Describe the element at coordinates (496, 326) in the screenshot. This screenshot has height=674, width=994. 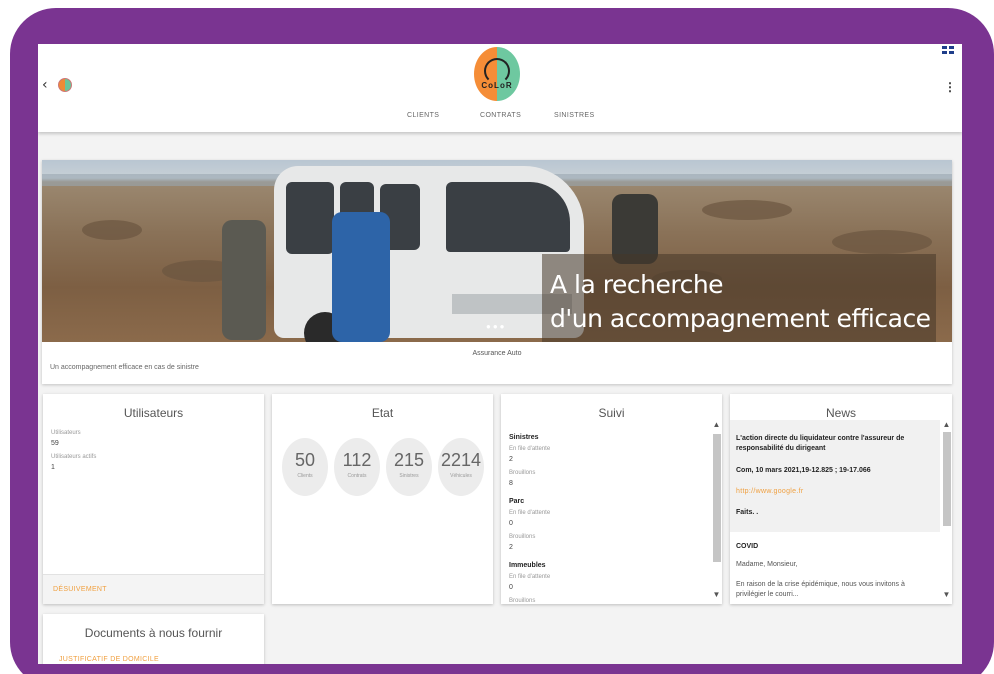
I see `carousel-dots: ●●●` at that location.